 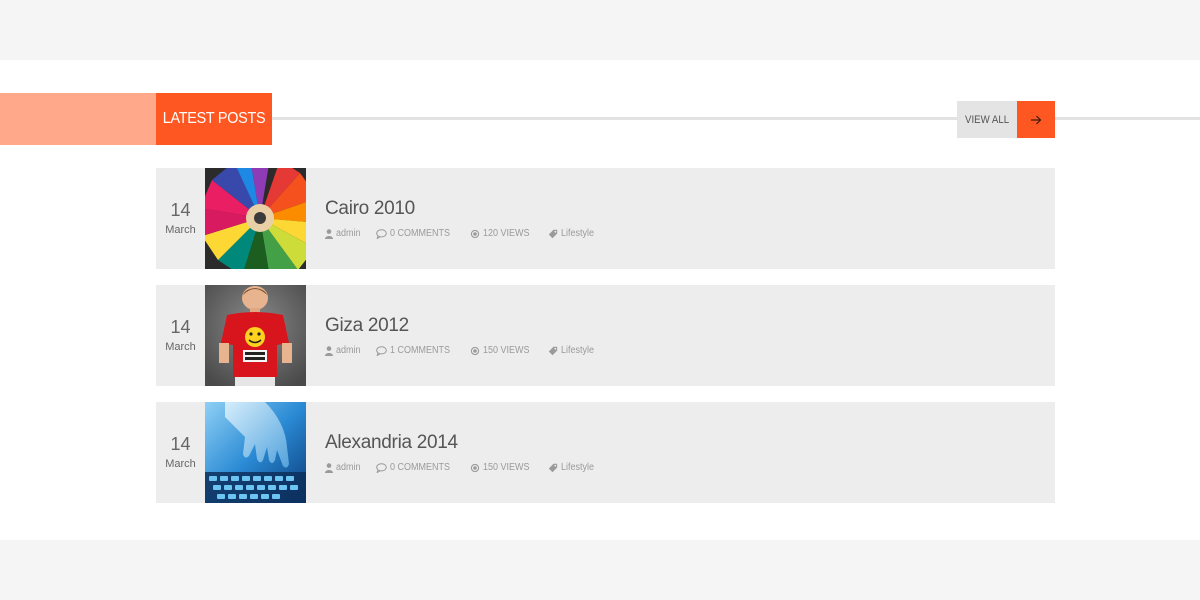 I want to click on section-title: LATEST POSTS, so click(x=214, y=119).